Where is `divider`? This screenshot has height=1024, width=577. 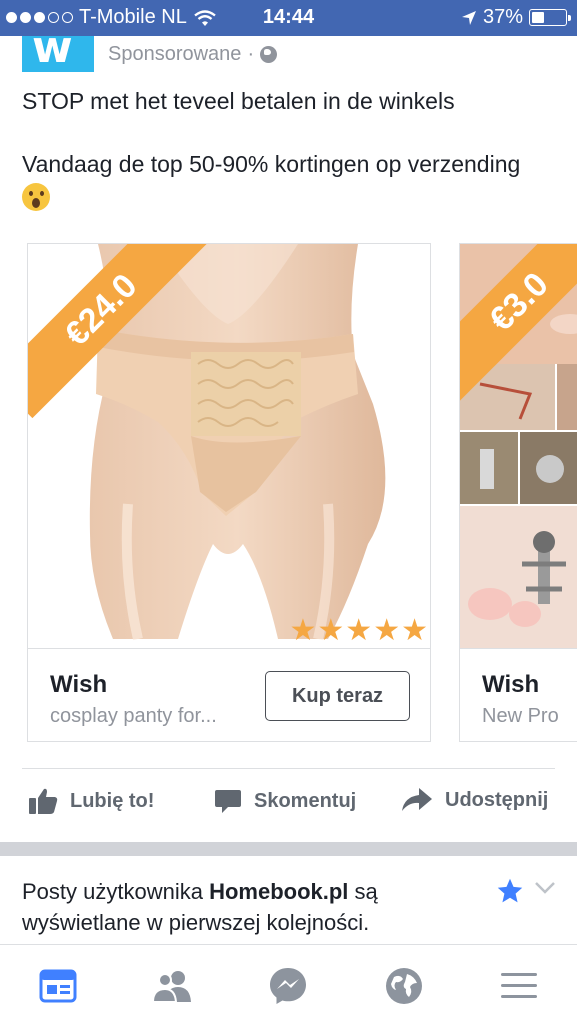
divider is located at coordinates (288, 768).